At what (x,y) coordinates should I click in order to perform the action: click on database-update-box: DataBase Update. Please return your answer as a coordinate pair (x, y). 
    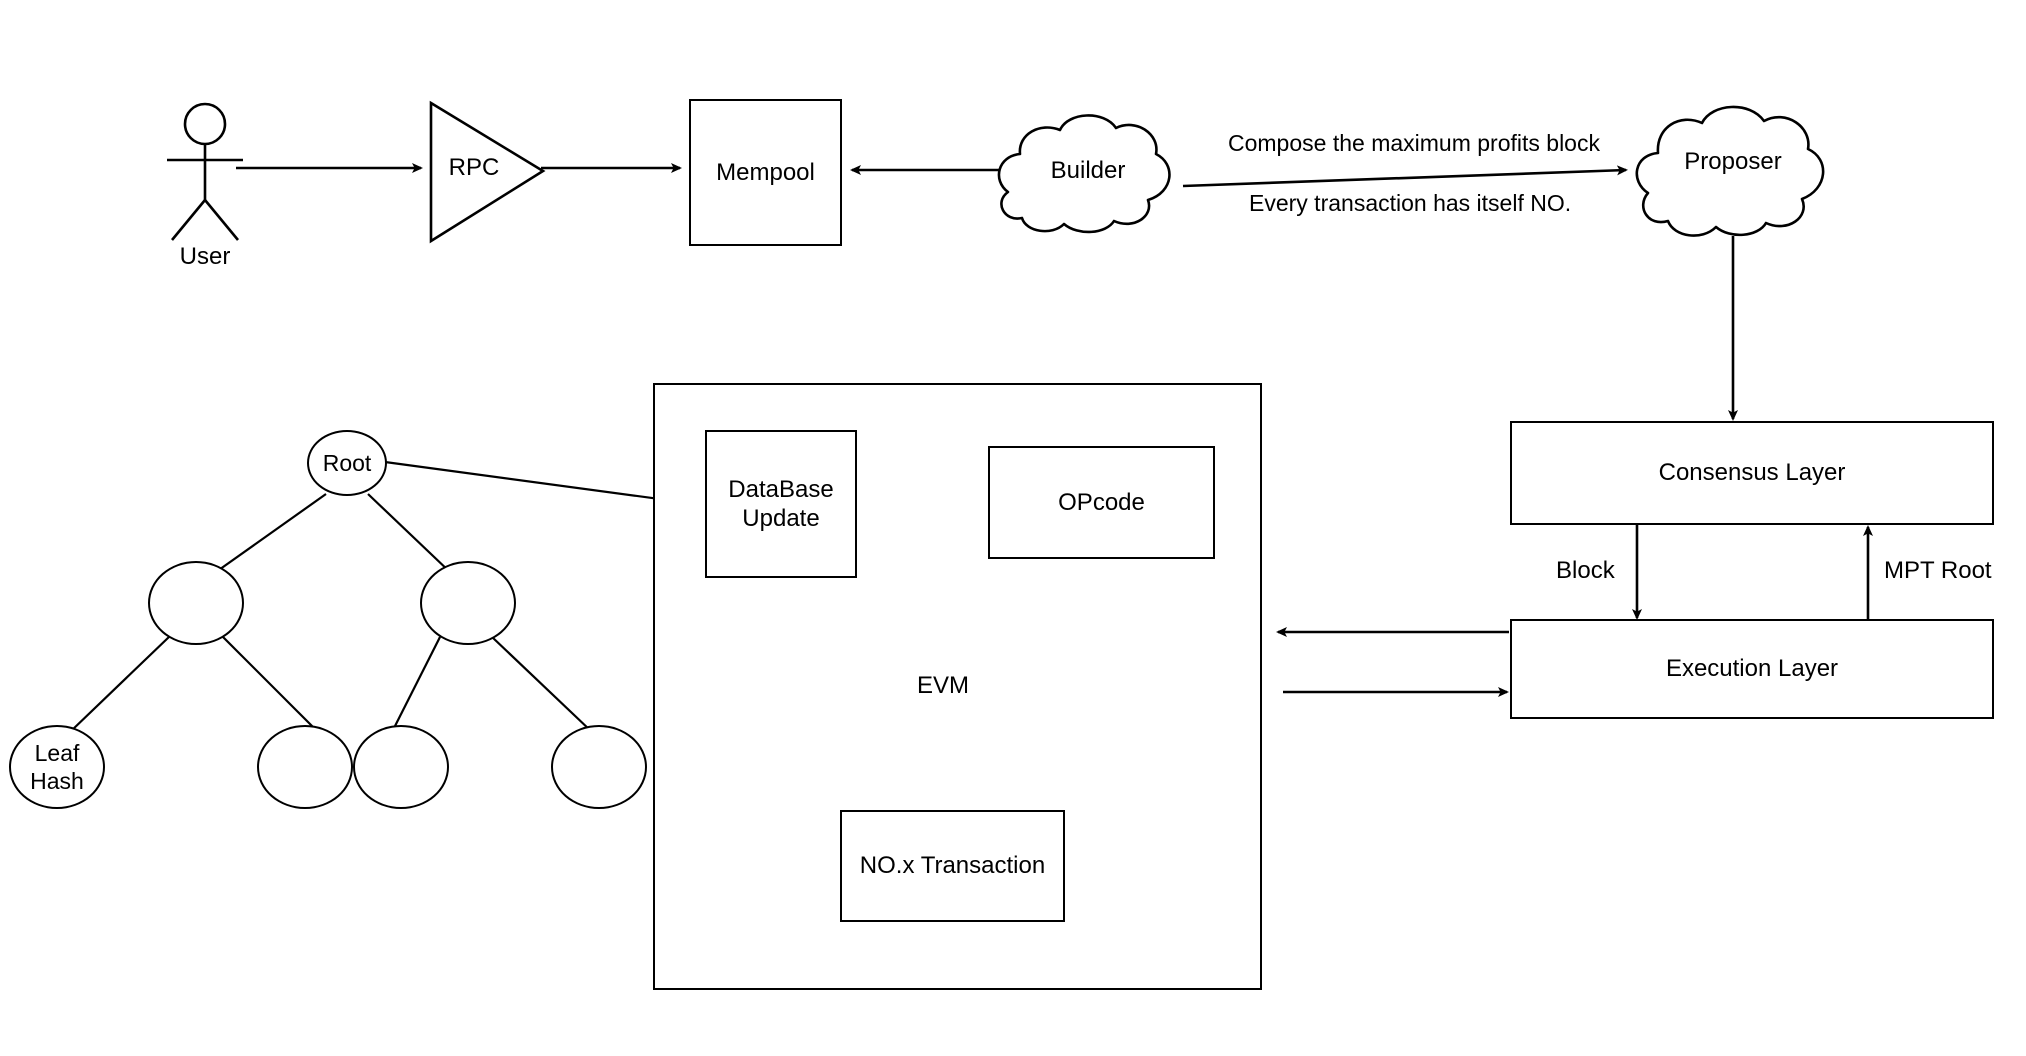
    Looking at the image, I should click on (781, 504).